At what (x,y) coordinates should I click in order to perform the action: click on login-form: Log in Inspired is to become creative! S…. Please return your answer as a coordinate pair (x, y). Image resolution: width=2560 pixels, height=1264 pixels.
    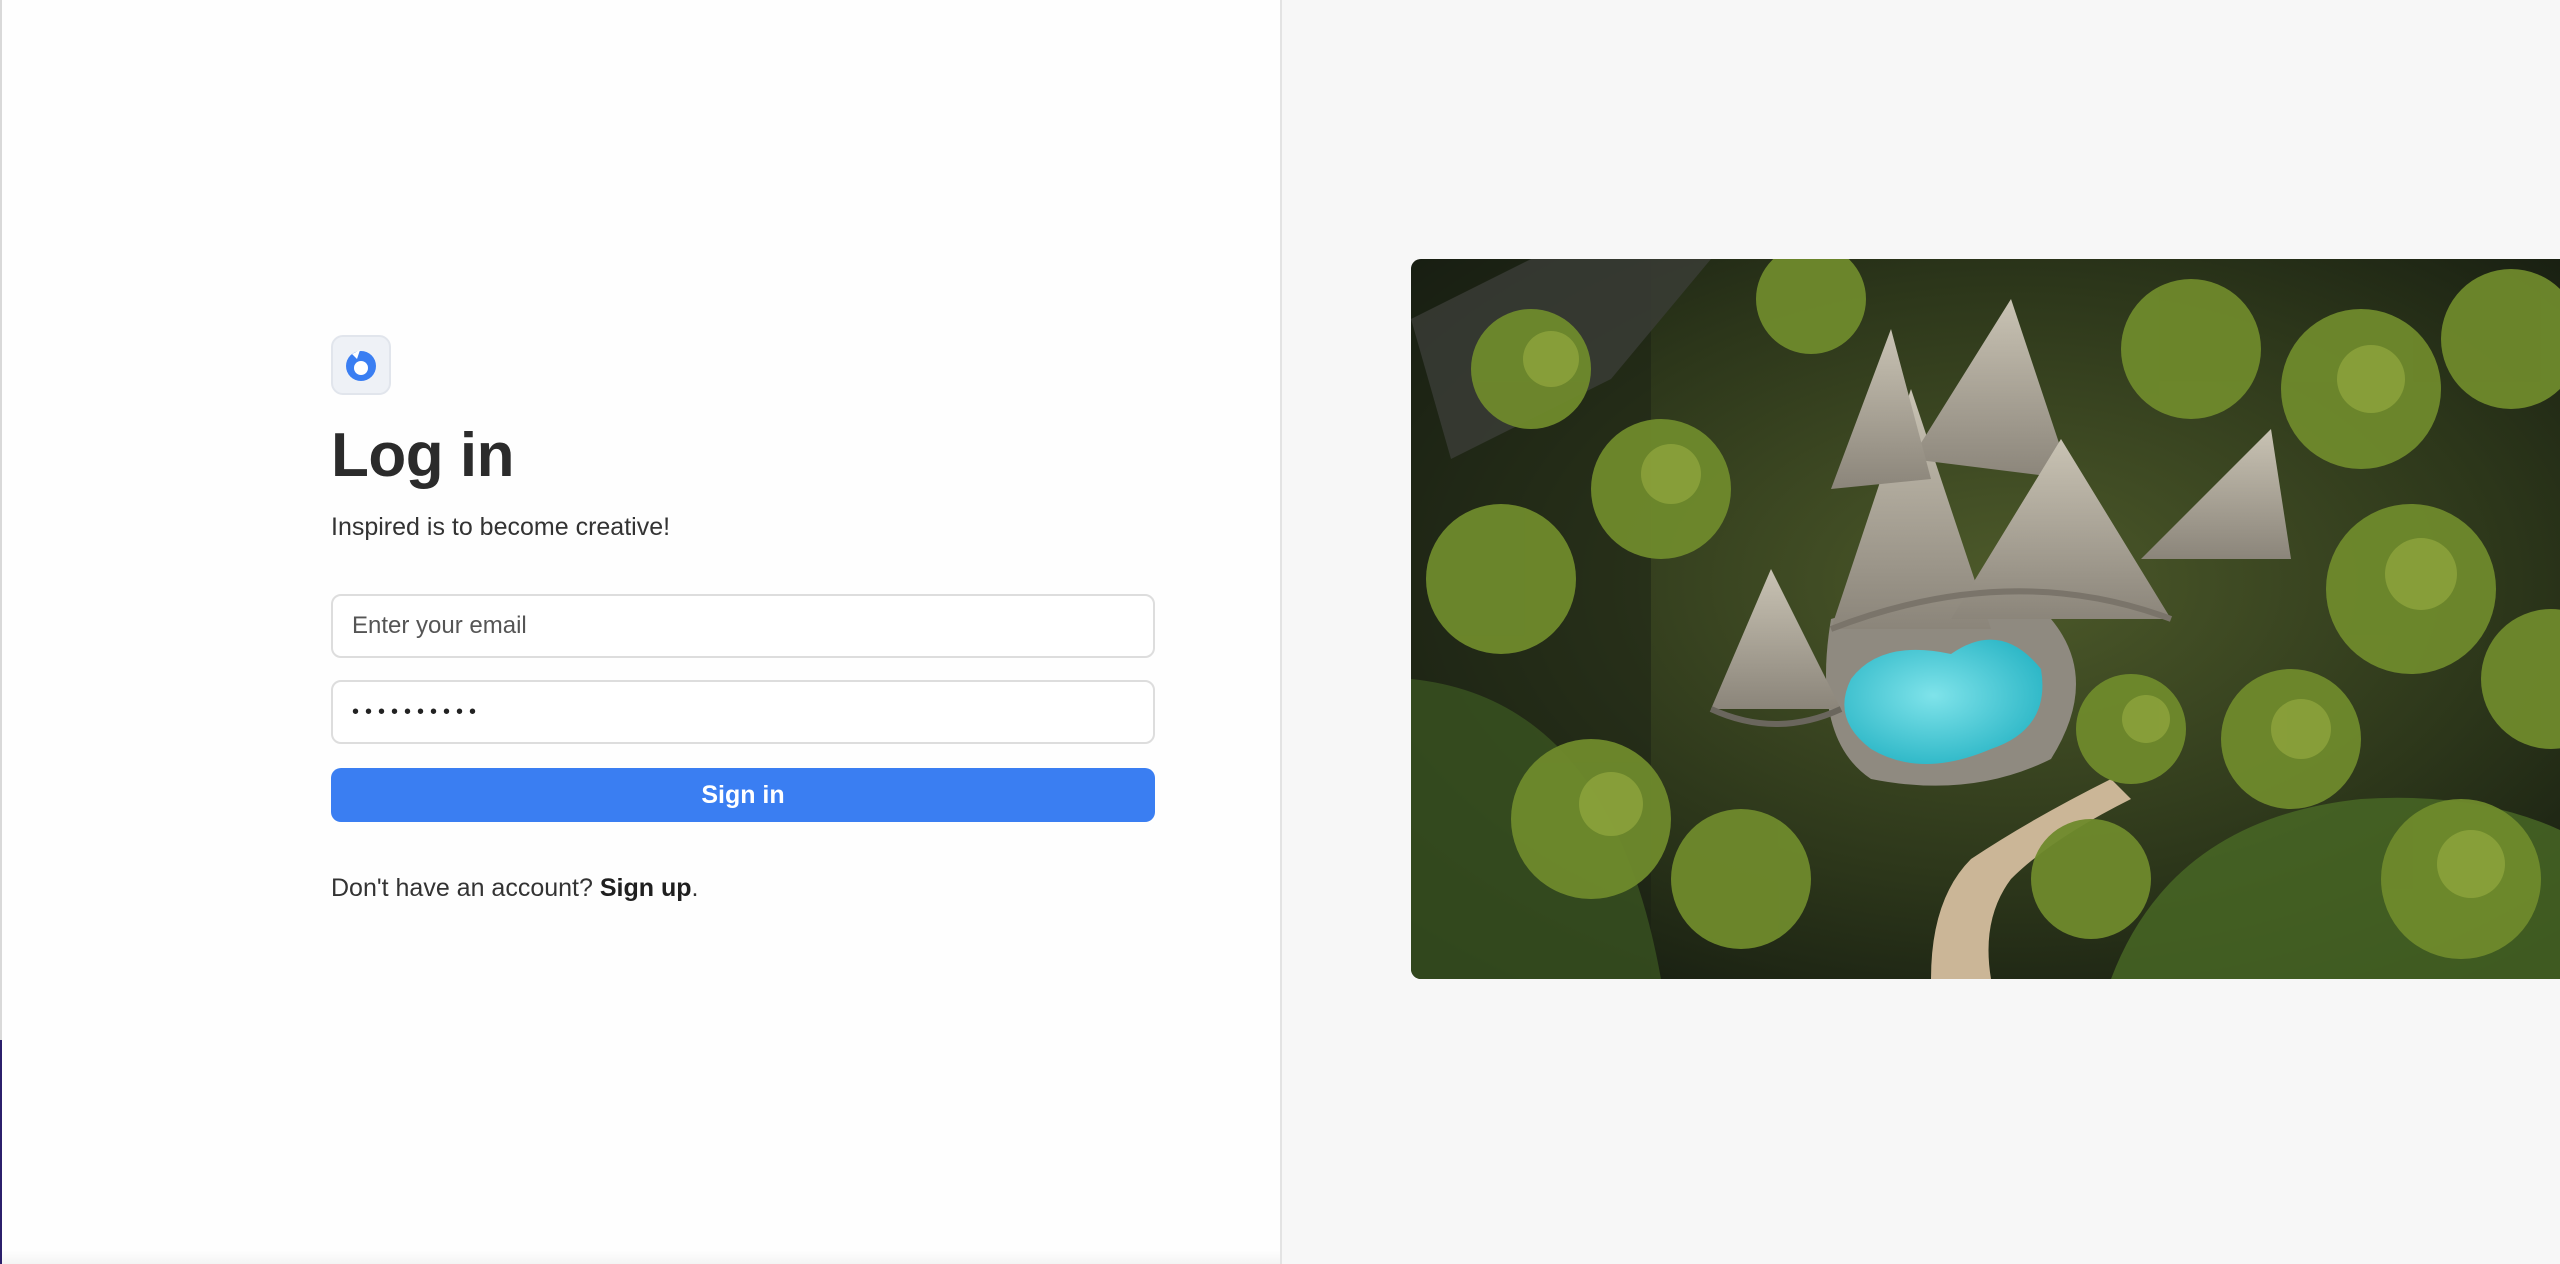
    Looking at the image, I should click on (743, 619).